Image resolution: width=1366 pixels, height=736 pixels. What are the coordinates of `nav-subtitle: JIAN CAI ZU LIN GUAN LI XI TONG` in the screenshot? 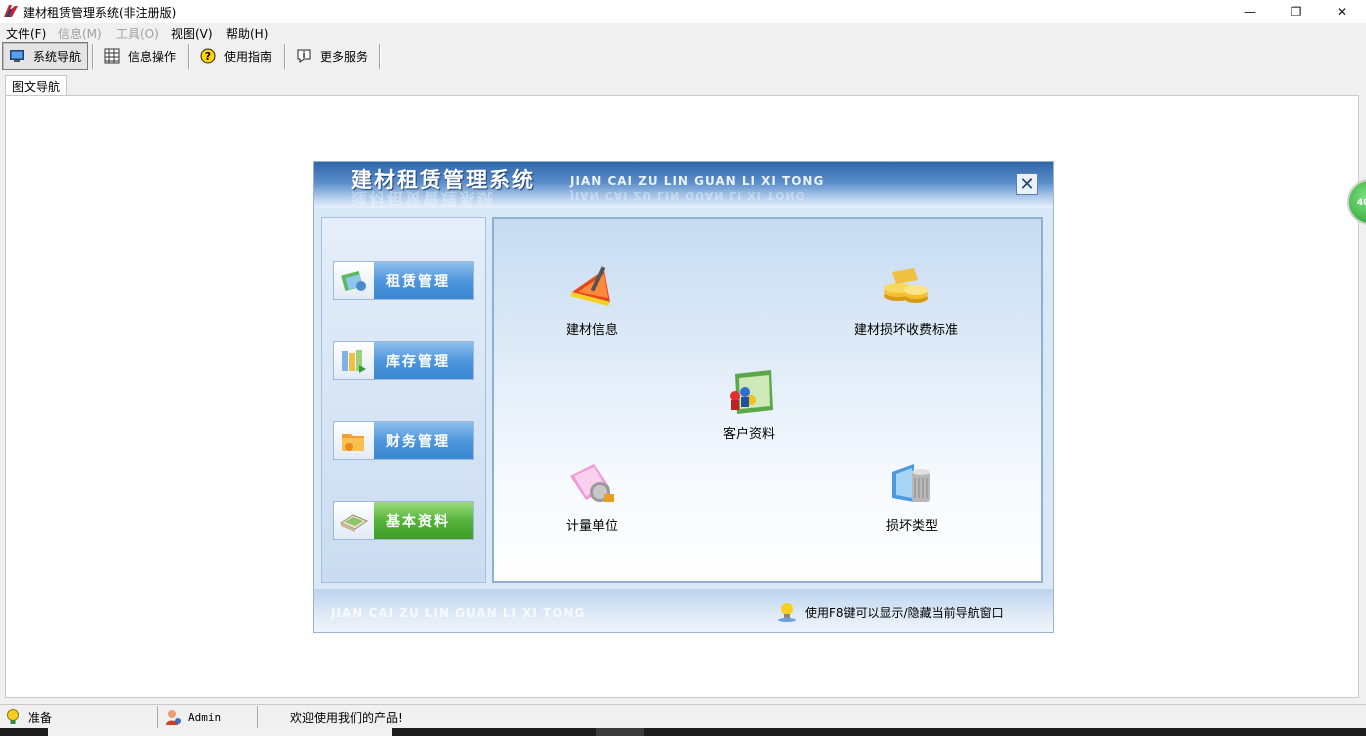 It's located at (697, 181).